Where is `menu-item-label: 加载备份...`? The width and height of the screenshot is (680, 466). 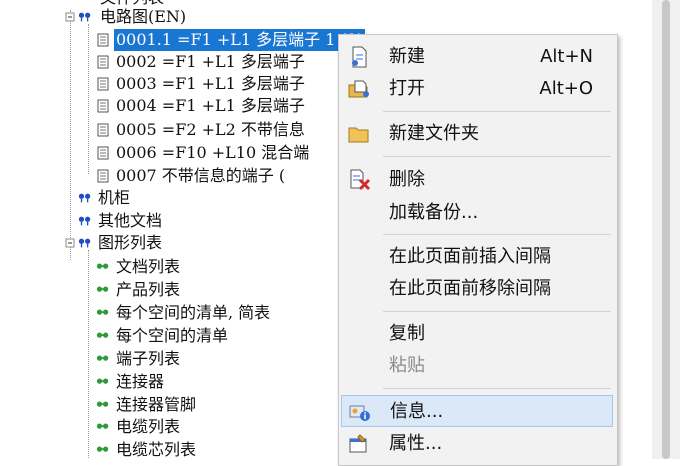
menu-item-label: 加载备份... is located at coordinates (434, 212).